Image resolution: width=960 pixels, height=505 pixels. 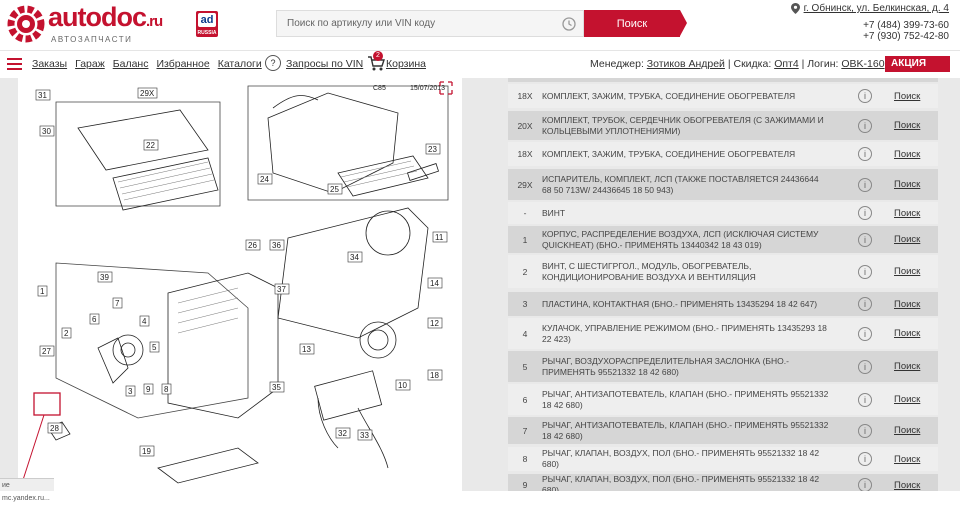 What do you see at coordinates (378, 56) in the screenshot?
I see `cart-count-badge: 2` at bounding box center [378, 56].